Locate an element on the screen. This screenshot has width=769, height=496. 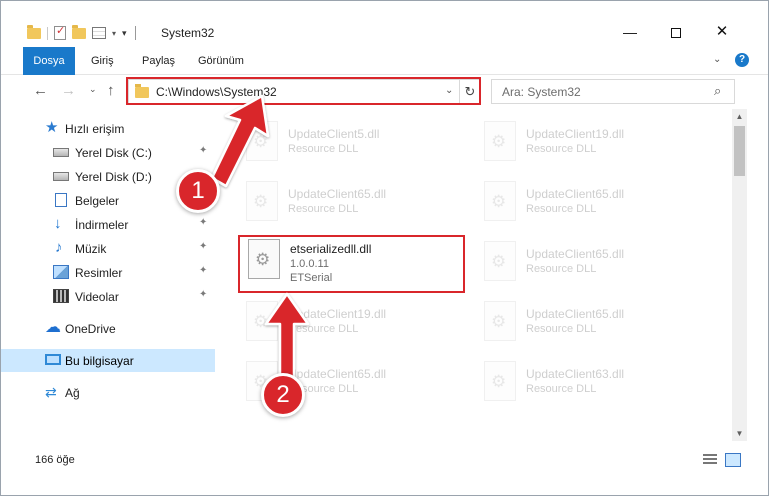
title-divider is located at coordinates (135, 33).